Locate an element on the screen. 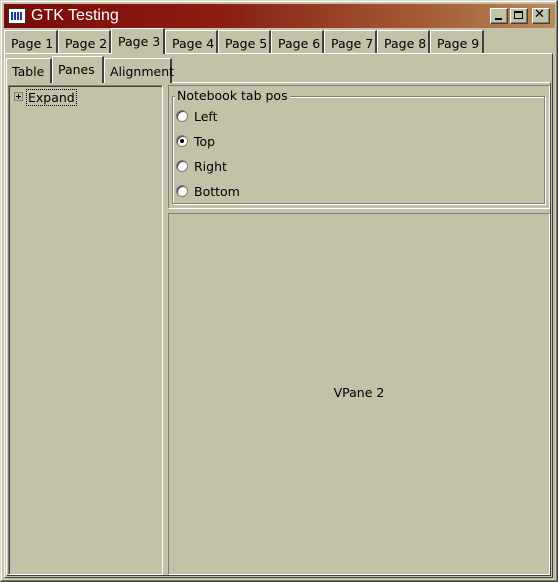 Image resolution: width=558 pixels, height=582 pixels. maximize-button is located at coordinates (519, 16).